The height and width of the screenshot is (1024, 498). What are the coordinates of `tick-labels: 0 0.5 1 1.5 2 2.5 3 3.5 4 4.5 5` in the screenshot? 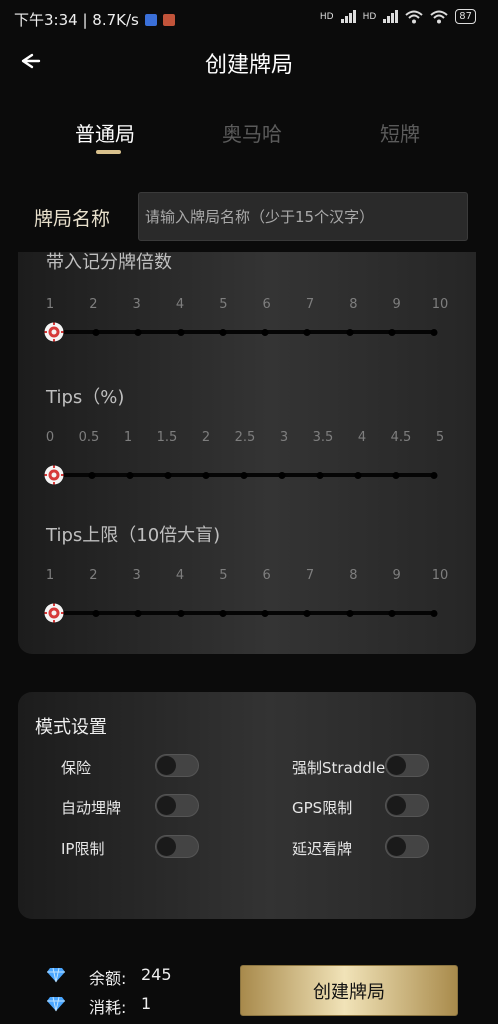 It's located at (245, 438).